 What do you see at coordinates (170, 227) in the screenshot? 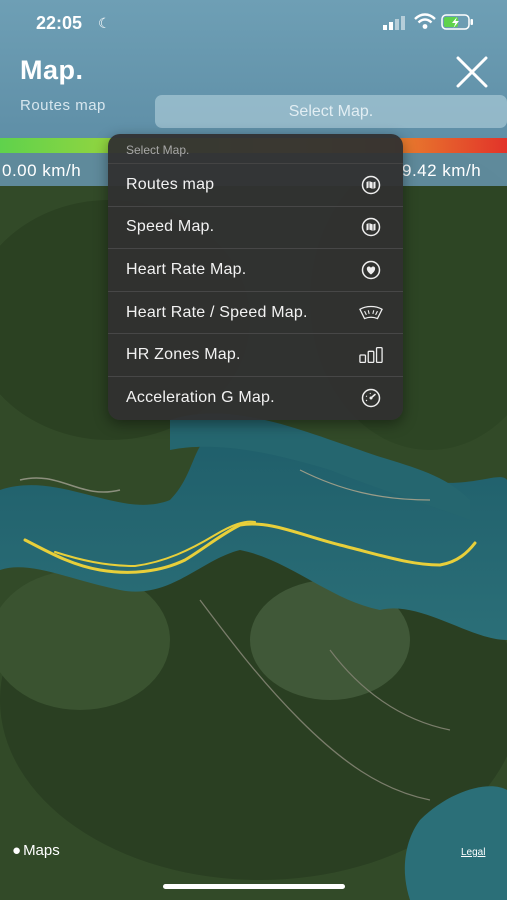
I see `menu-item-label: Speed Map.` at bounding box center [170, 227].